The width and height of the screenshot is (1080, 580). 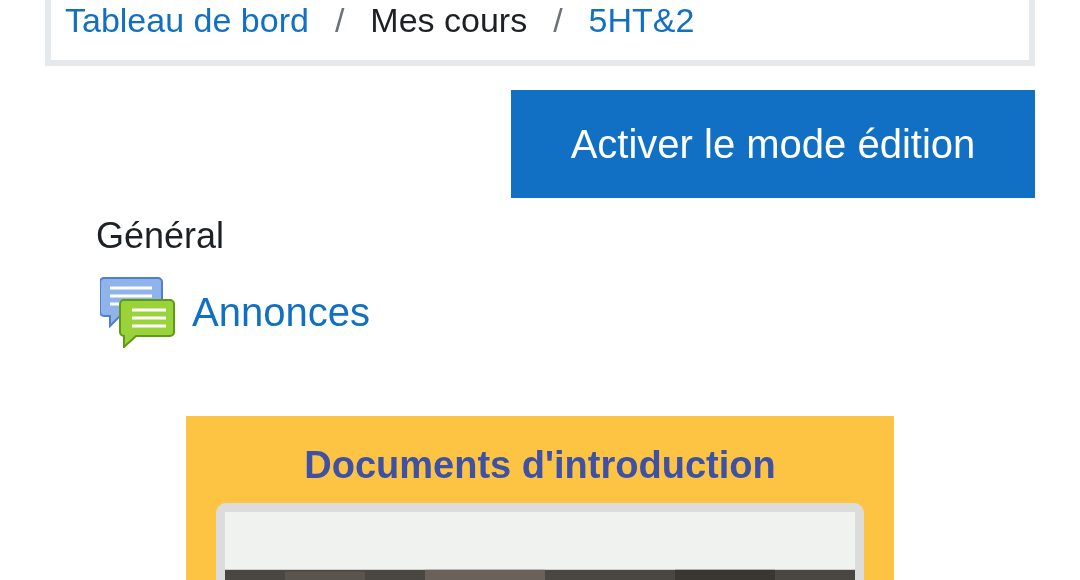 I want to click on chat-bubbles-icon, so click(x=138, y=312).